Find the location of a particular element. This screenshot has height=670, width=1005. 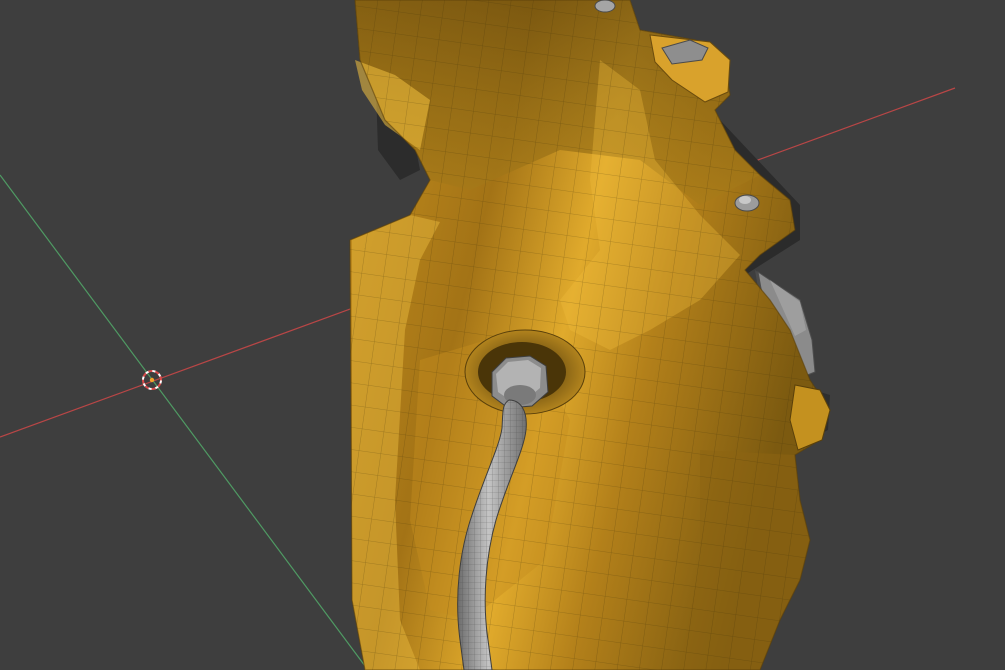

mounting-bolt-side is located at coordinates (747, 203).